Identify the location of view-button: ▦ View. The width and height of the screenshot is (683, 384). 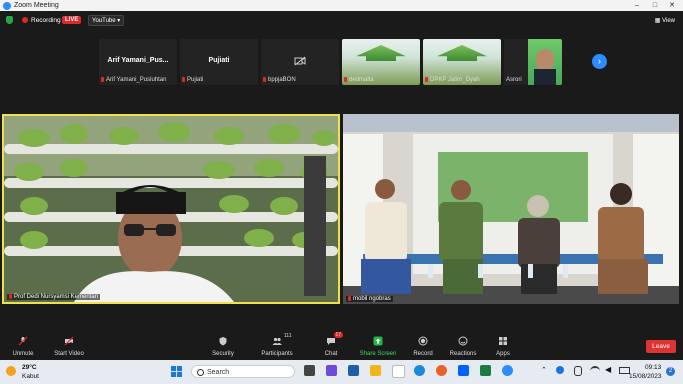
(665, 20).